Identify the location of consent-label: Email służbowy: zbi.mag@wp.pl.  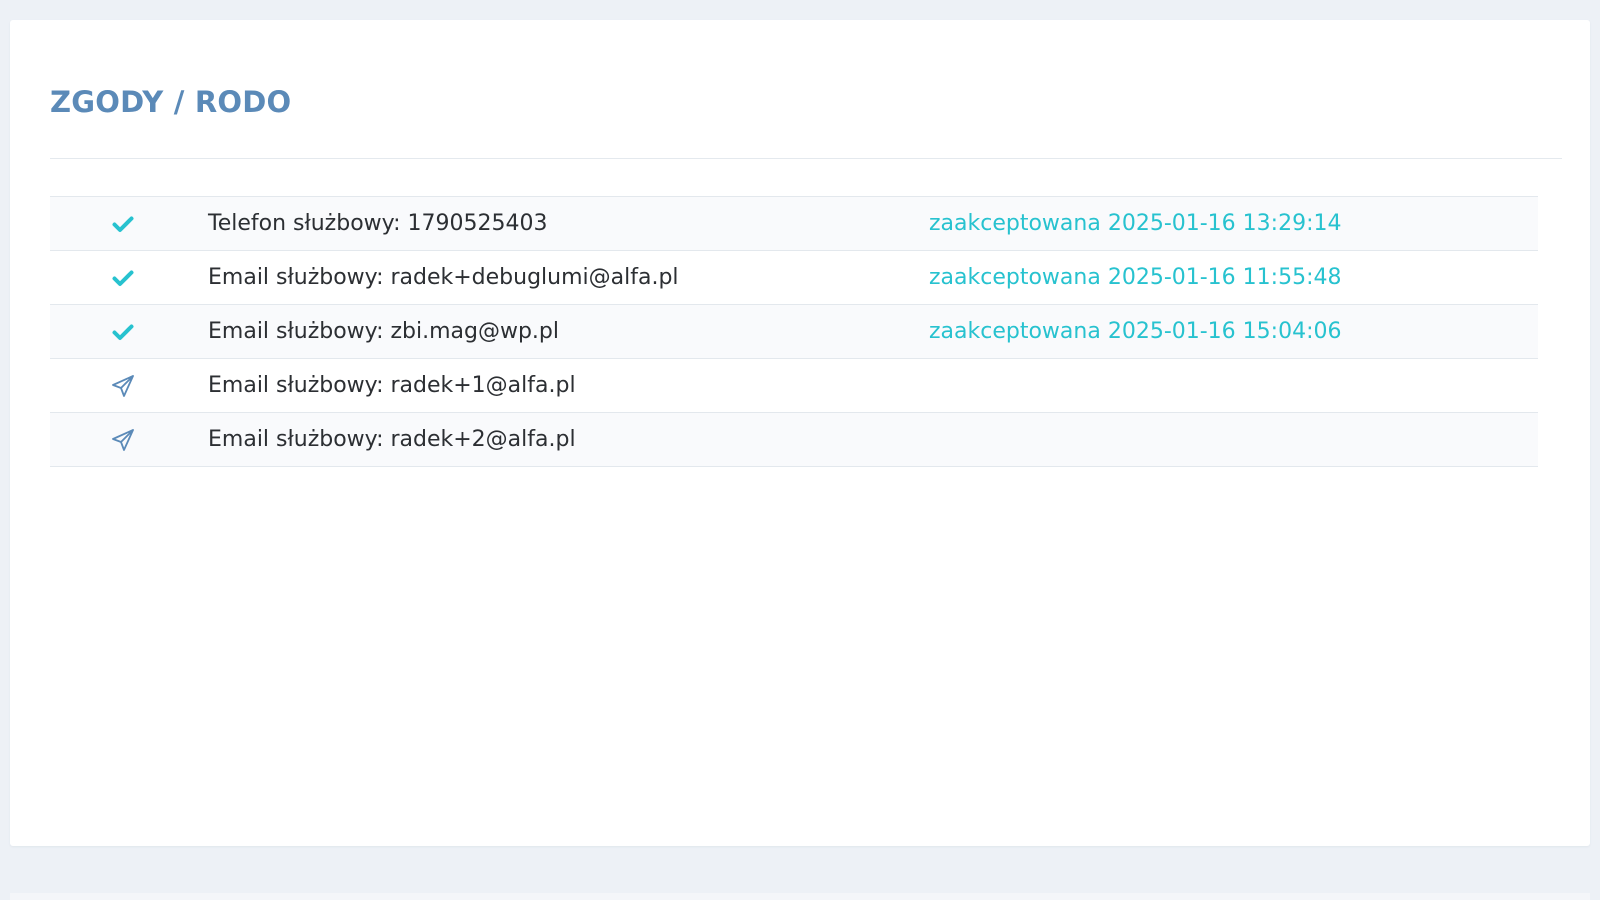
(384, 331).